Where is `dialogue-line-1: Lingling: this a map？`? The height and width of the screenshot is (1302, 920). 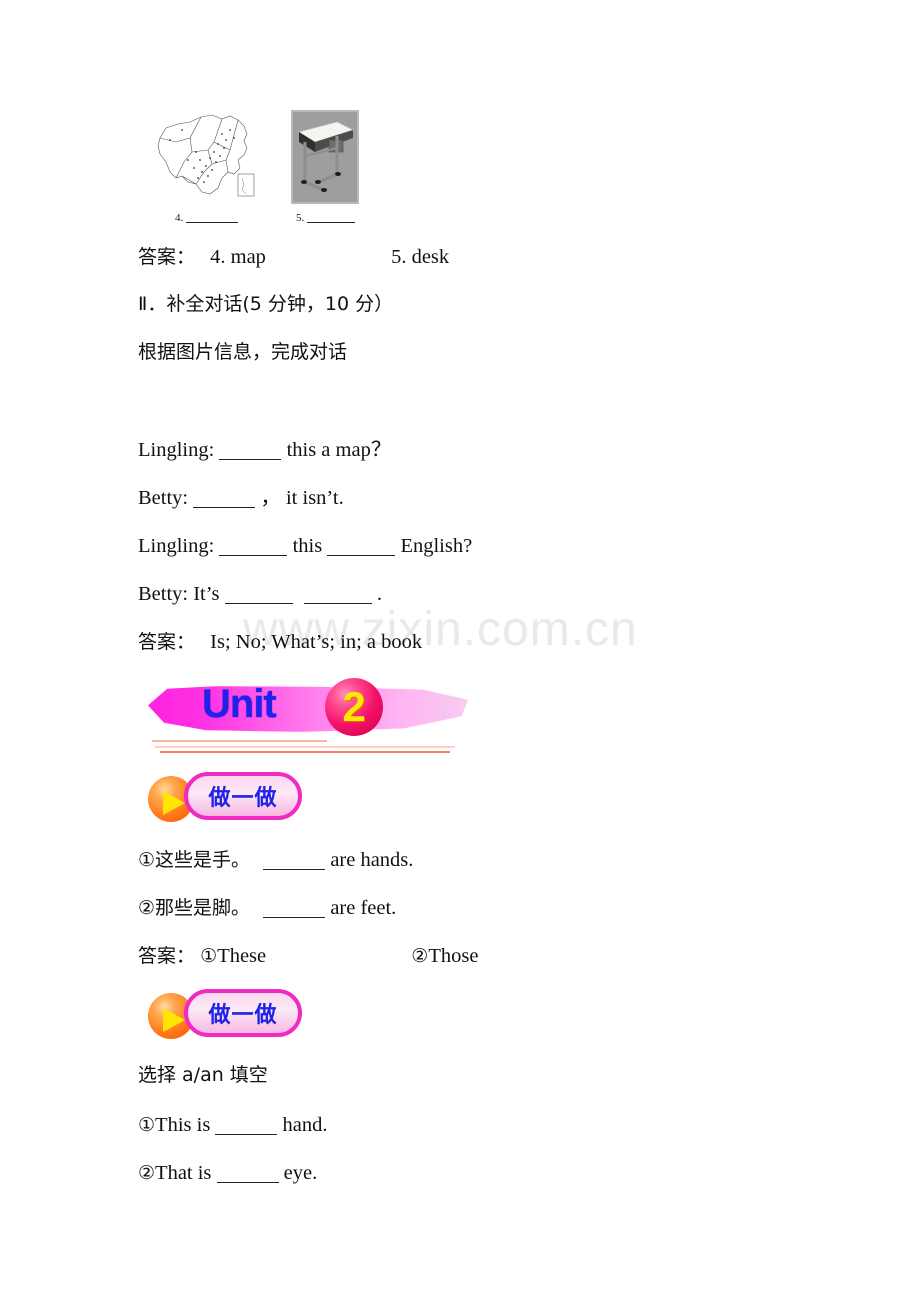 dialogue-line-1: Lingling: this a map？ is located at coordinates (264, 450).